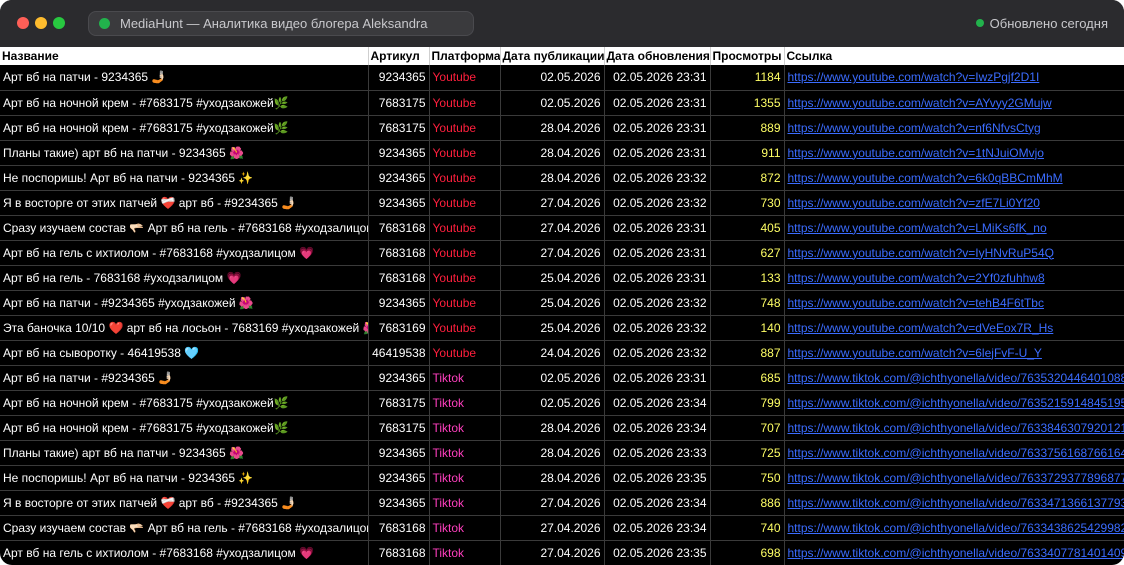 This screenshot has width=1124, height=565. What do you see at coordinates (657, 56) in the screenshot?
I see `col-header-updated: Дата обновления` at bounding box center [657, 56].